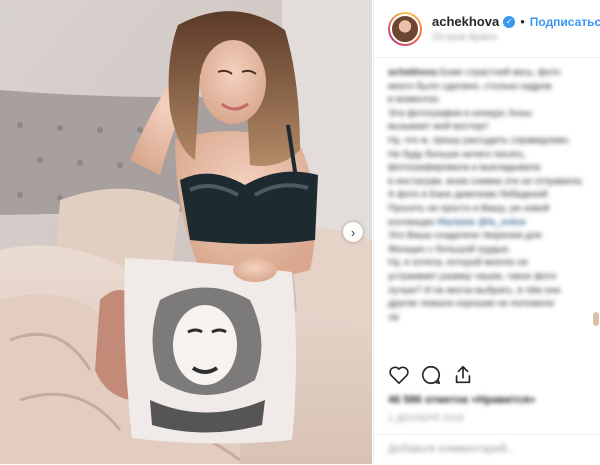 This screenshot has width=600, height=465. I want to click on caption-line: Ну, что ж, прошу рассудить справедливо., so click(479, 140).